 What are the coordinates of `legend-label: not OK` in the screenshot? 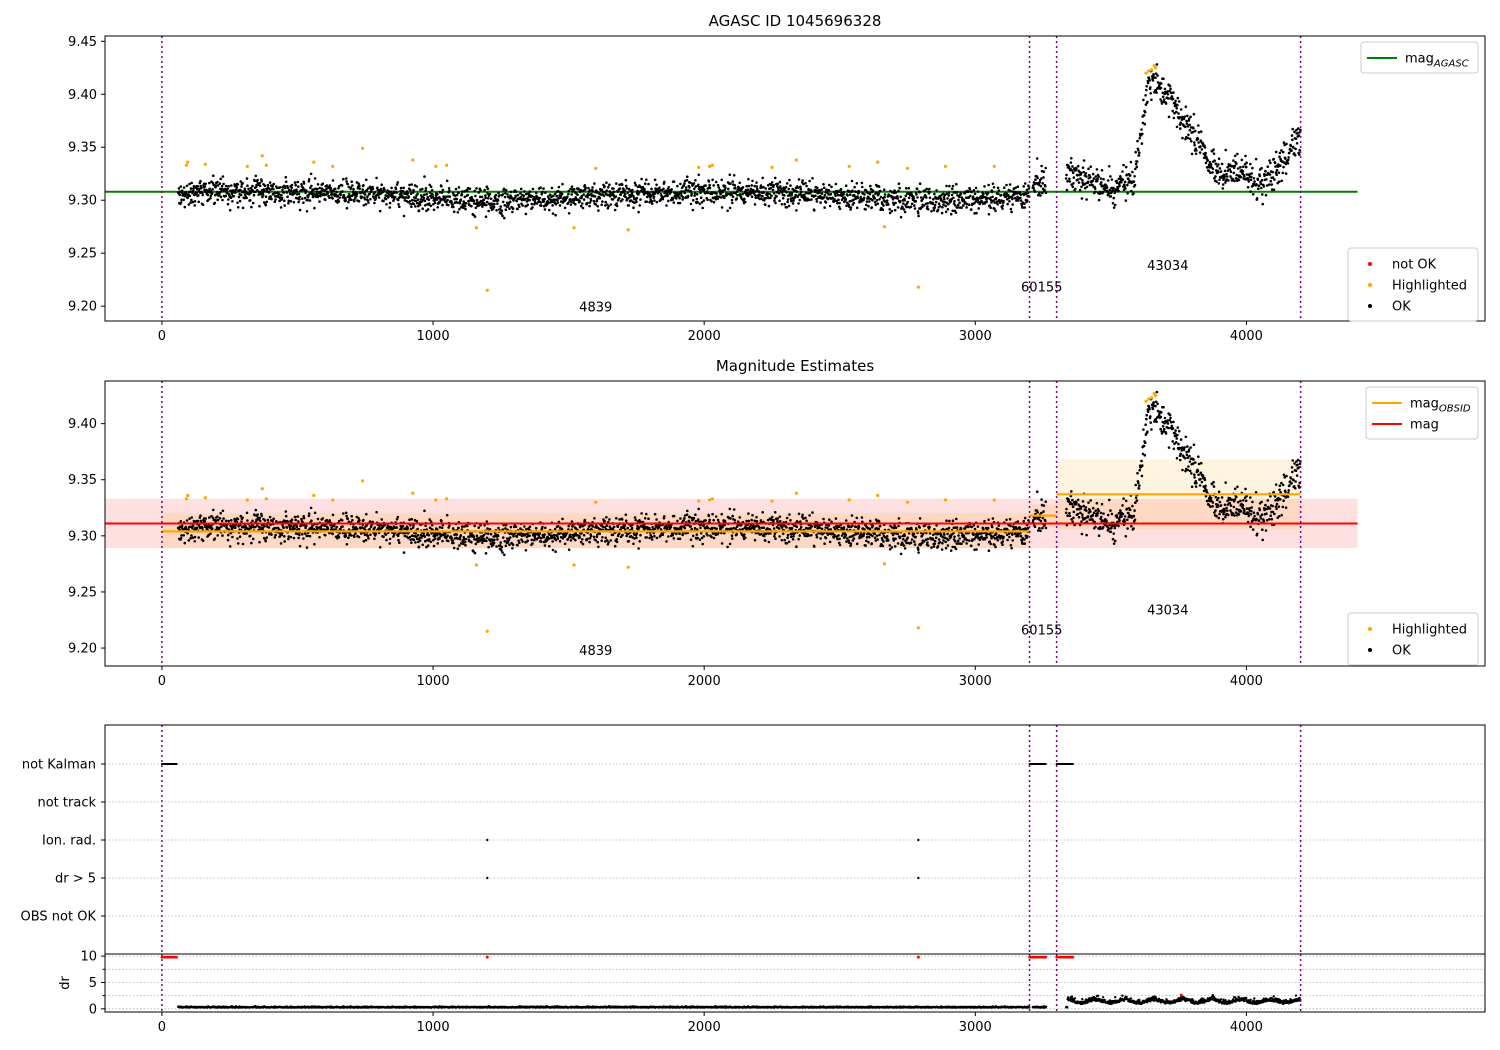 It's located at (1414, 265).